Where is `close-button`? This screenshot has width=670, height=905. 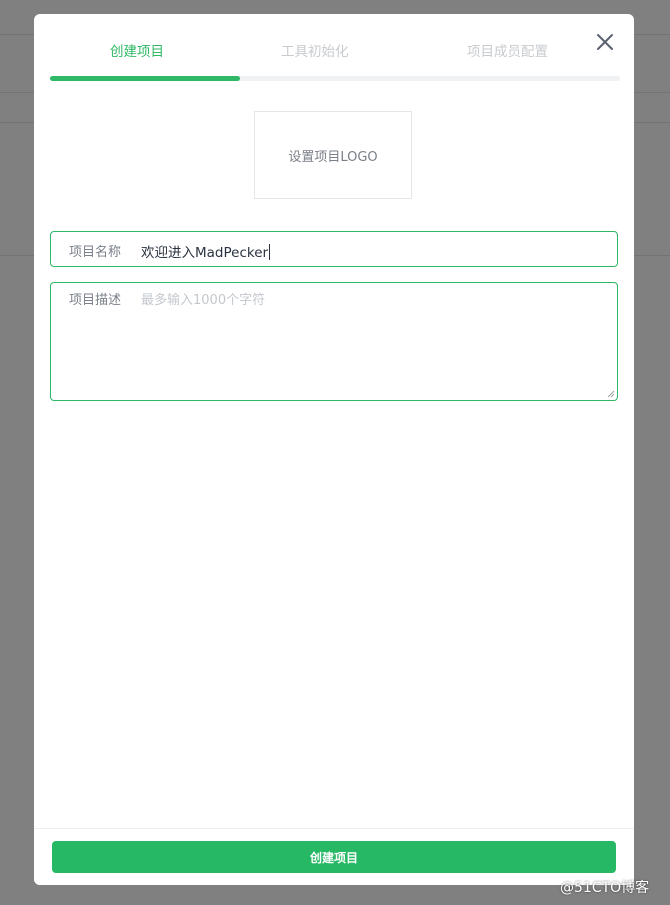 close-button is located at coordinates (605, 42).